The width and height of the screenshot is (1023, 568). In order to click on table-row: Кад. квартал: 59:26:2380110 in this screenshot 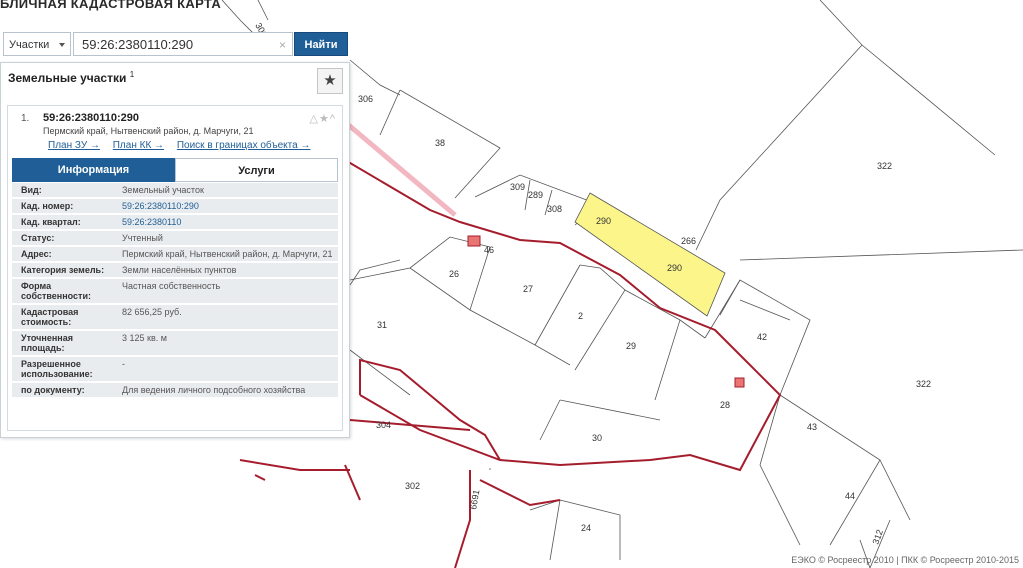, I will do `click(175, 222)`.